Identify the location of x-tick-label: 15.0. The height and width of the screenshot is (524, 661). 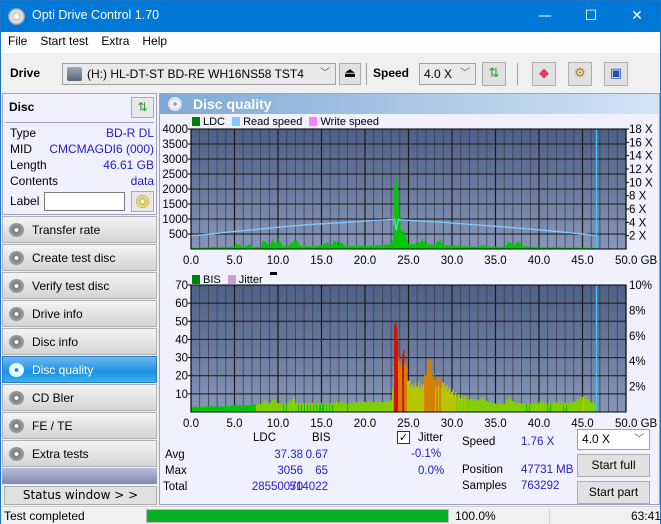
(321, 424).